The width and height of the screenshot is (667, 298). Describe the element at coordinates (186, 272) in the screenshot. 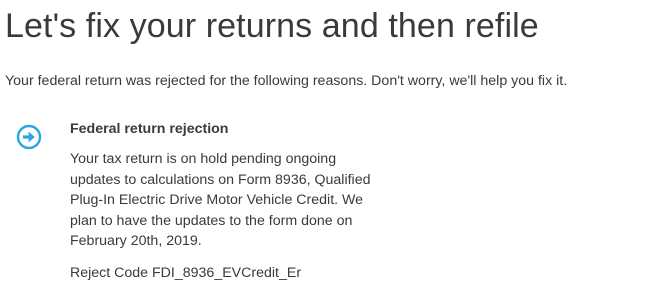

I see `reject-code: Reject Code FDI_8936_EVCredit_Er` at that location.